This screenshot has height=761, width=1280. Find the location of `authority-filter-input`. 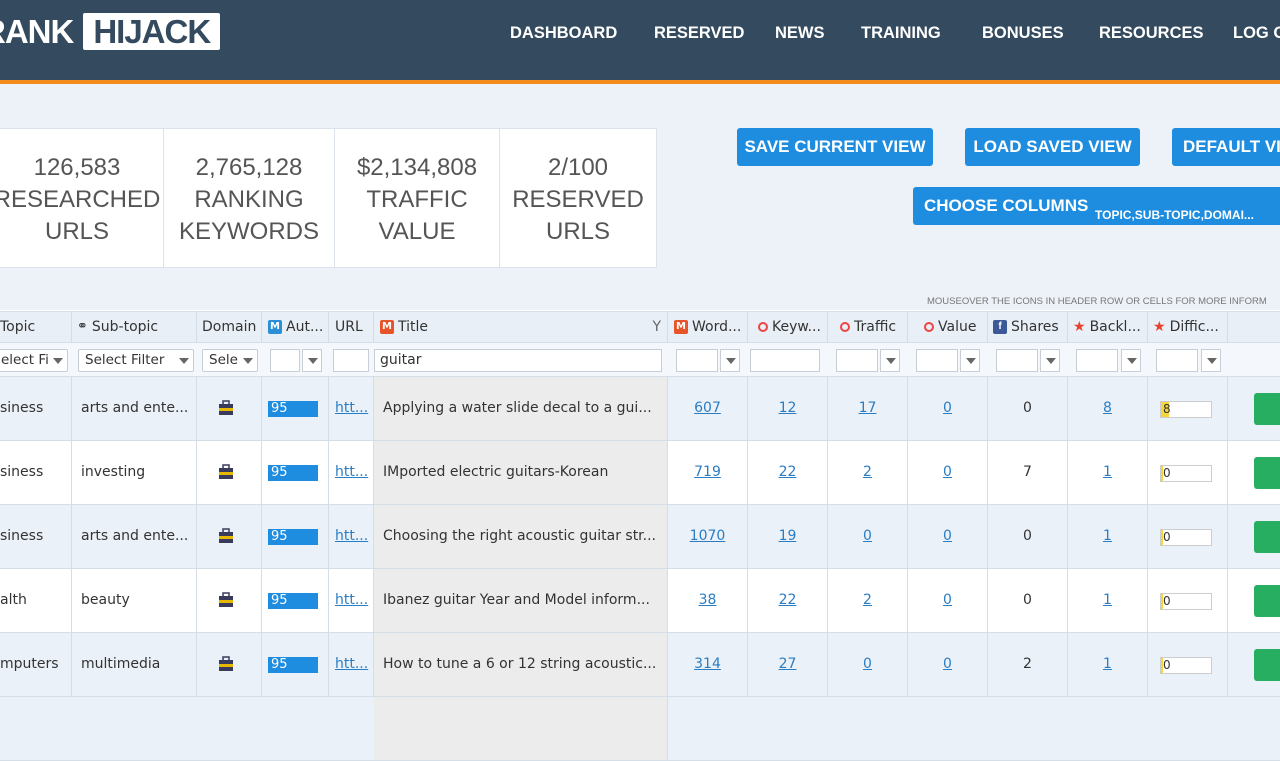

authority-filter-input is located at coordinates (285, 360).